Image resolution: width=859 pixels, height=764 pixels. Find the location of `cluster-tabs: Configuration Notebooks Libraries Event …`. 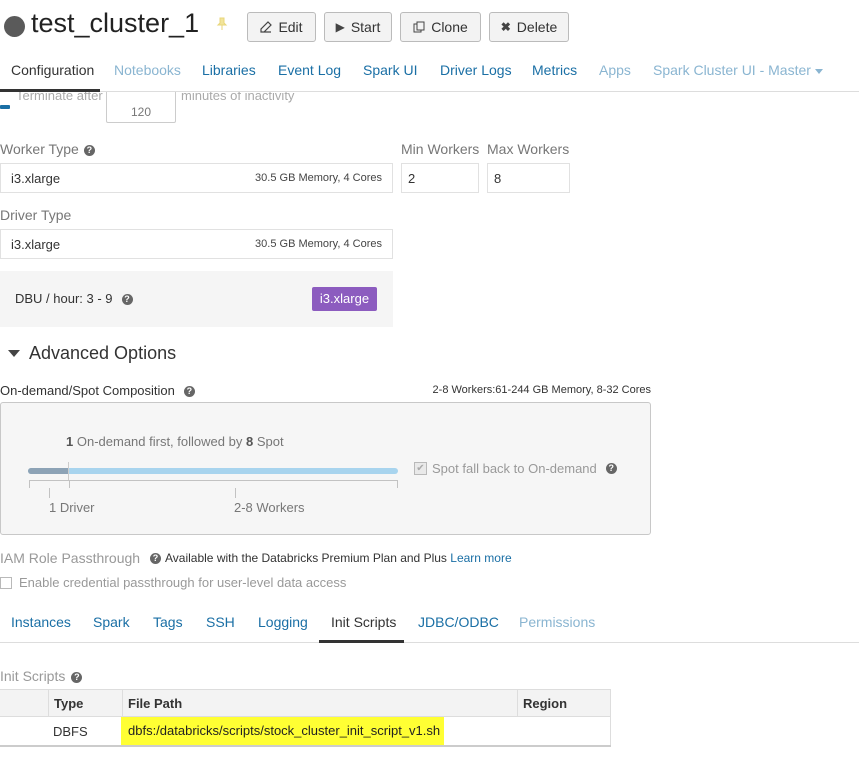

cluster-tabs: Configuration Notebooks Libraries Event … is located at coordinates (429, 72).